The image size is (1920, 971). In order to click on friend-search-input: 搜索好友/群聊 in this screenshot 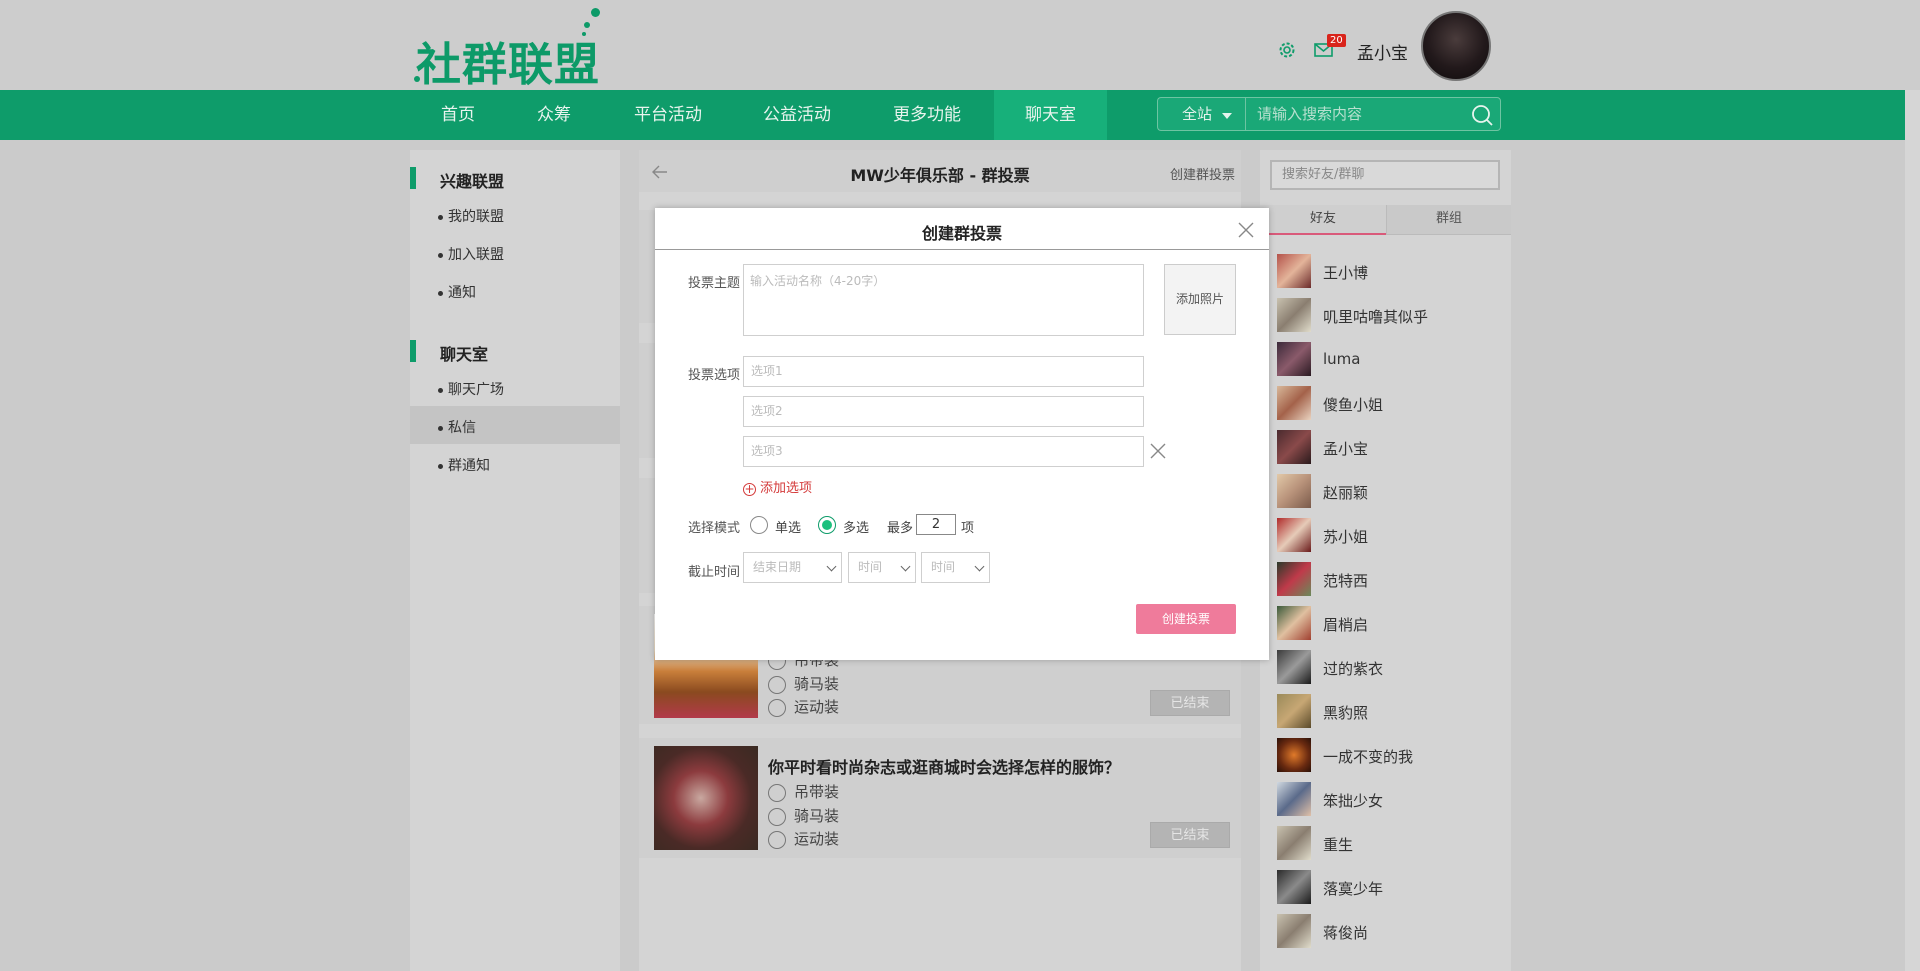, I will do `click(1385, 175)`.